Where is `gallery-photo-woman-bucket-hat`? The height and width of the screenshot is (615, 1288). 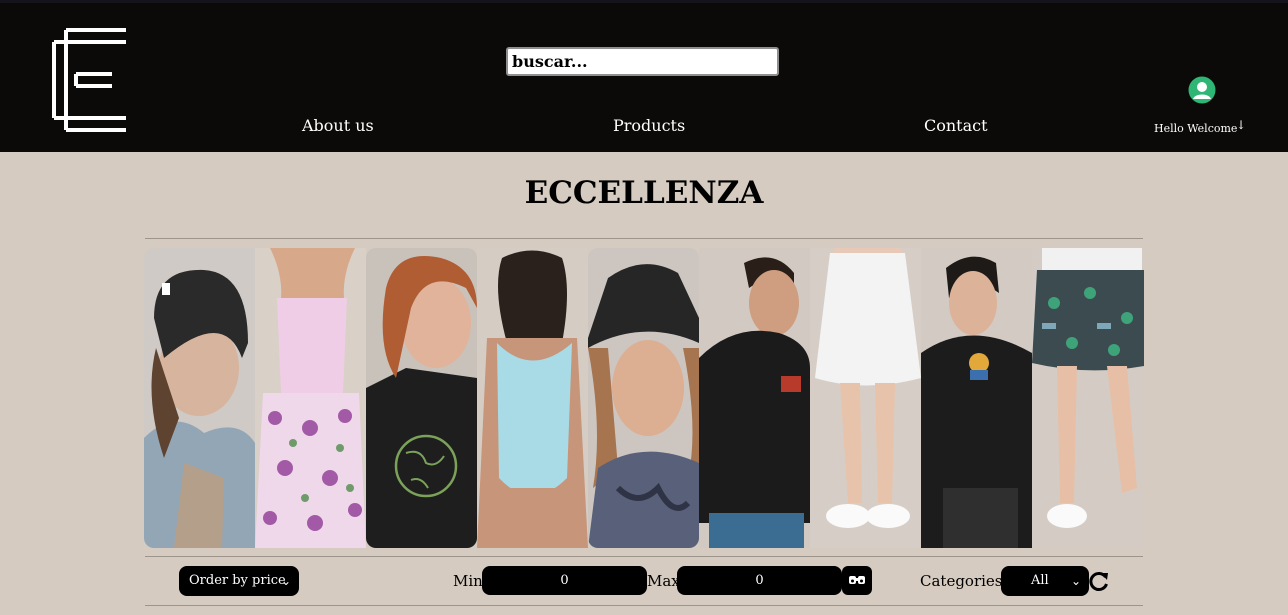
gallery-photo-woman-bucket-hat is located at coordinates (643, 398).